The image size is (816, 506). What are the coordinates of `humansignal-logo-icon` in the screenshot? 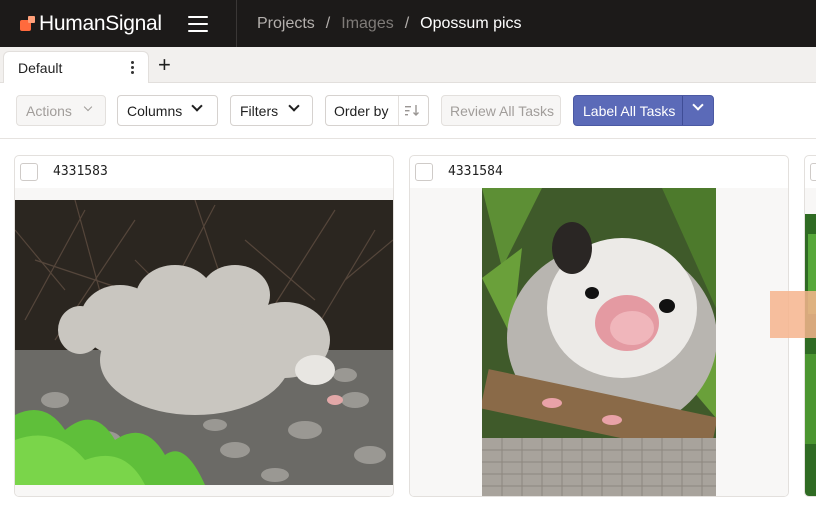 It's located at (28, 23).